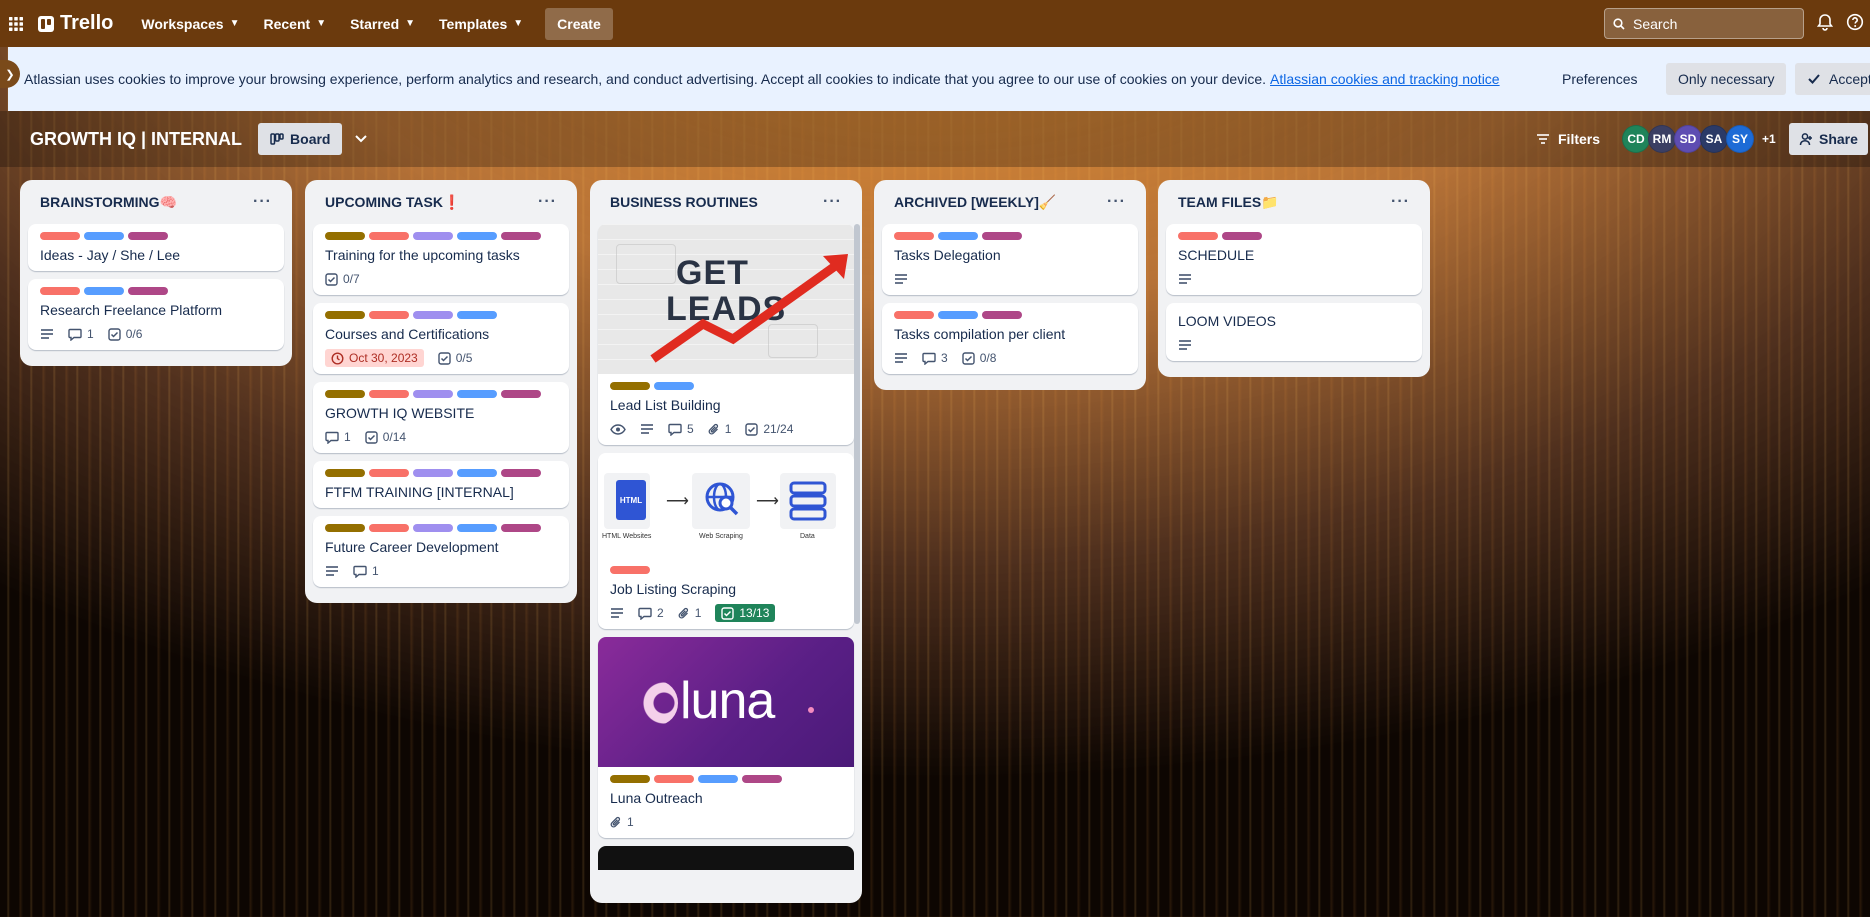 The width and height of the screenshot is (1870, 917). What do you see at coordinates (190, 24) in the screenshot?
I see `workspaces-menu: Workspaces ▼` at bounding box center [190, 24].